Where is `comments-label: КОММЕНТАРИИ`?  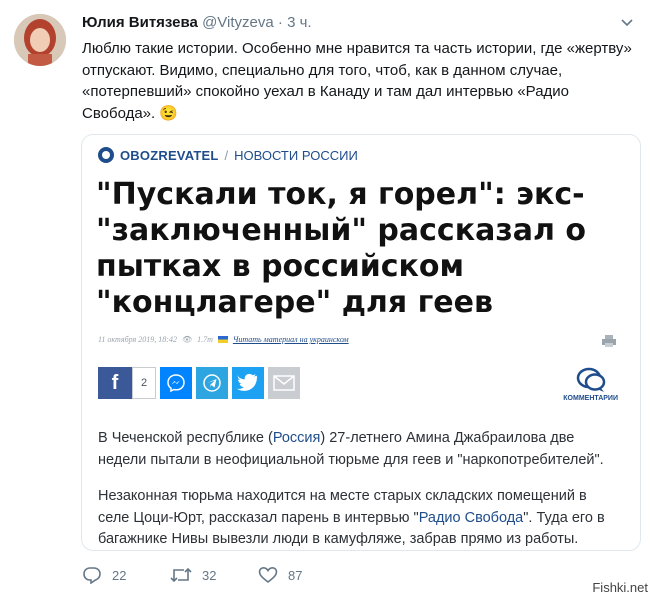
comments-label: КОММЕНТАРИИ is located at coordinates (590, 398).